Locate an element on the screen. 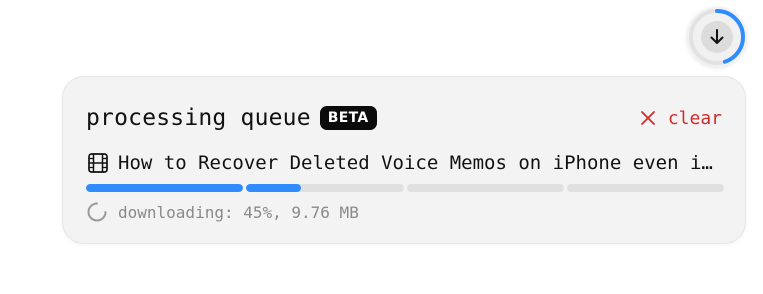 This screenshot has height=294, width=763. loading-spinner-icon is located at coordinates (97, 212).